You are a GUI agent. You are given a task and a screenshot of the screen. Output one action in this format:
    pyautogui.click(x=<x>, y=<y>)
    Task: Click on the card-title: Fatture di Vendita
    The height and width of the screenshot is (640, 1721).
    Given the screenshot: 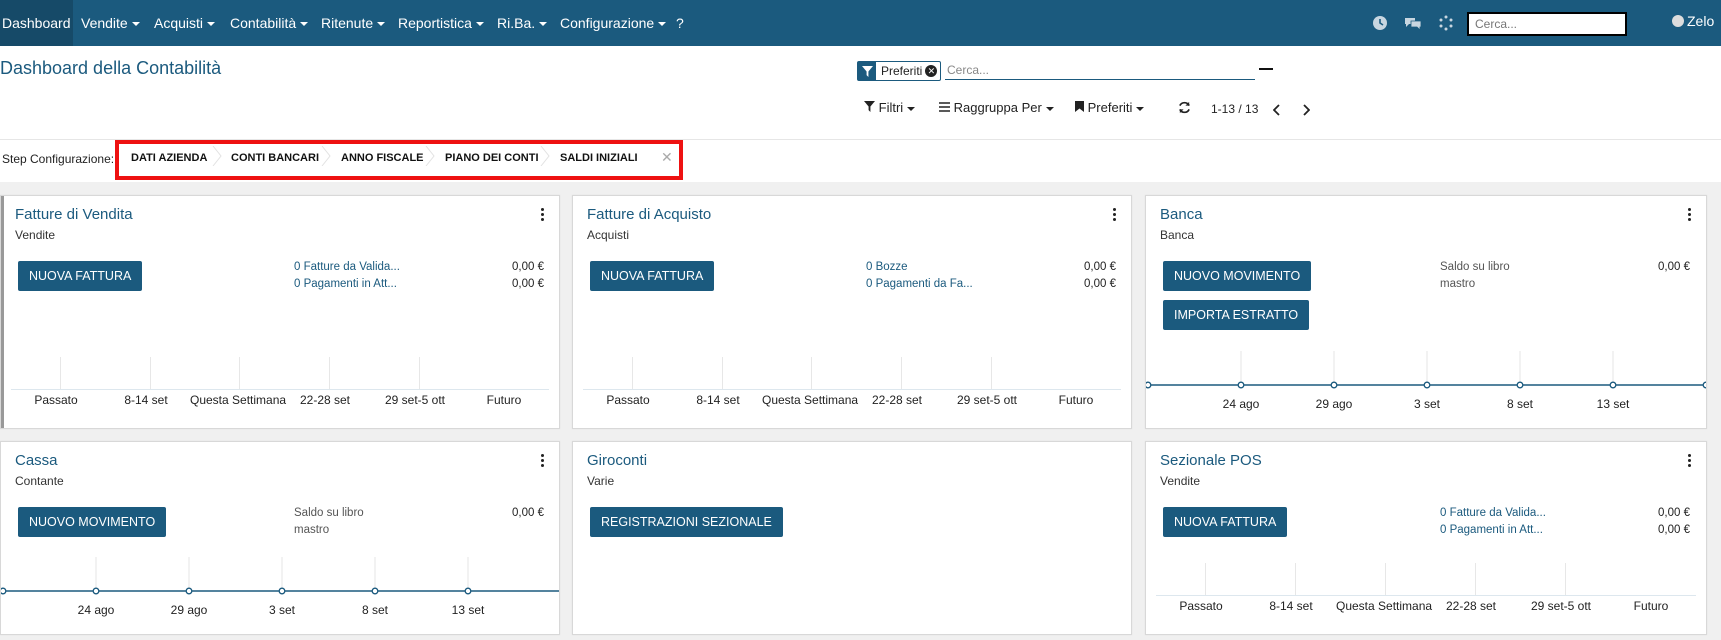 What is the action you would take?
    pyautogui.click(x=74, y=214)
    